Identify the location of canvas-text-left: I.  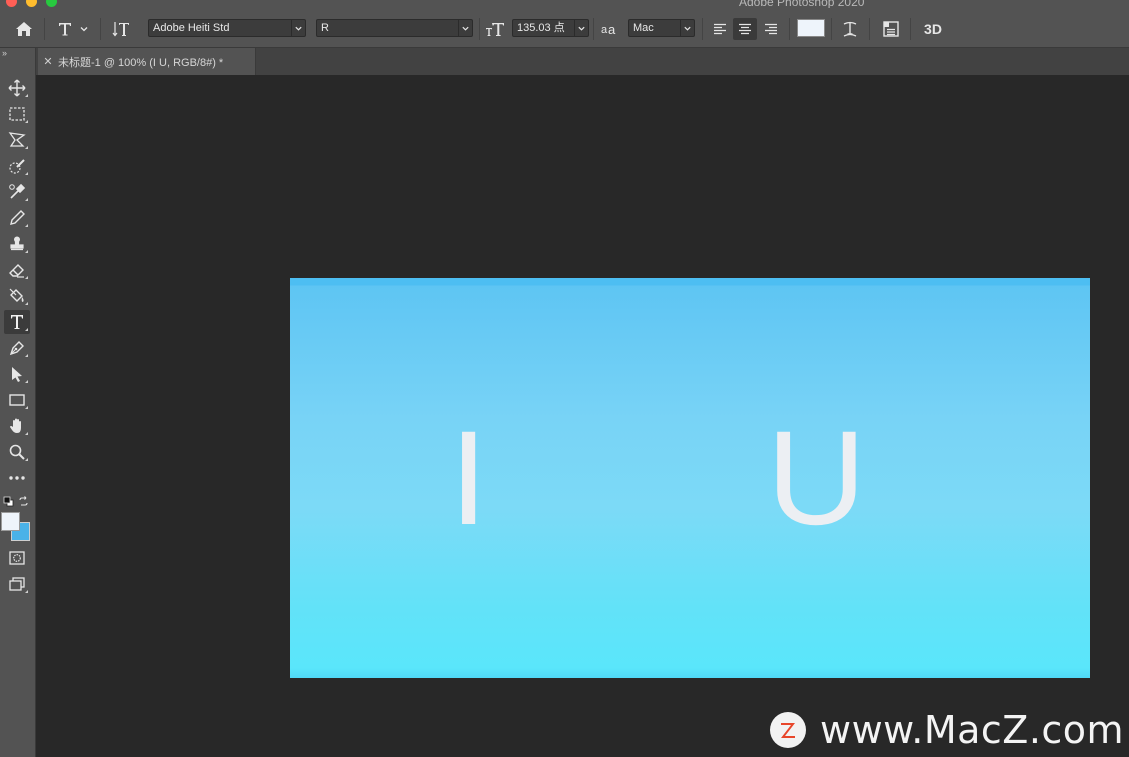
(468, 479).